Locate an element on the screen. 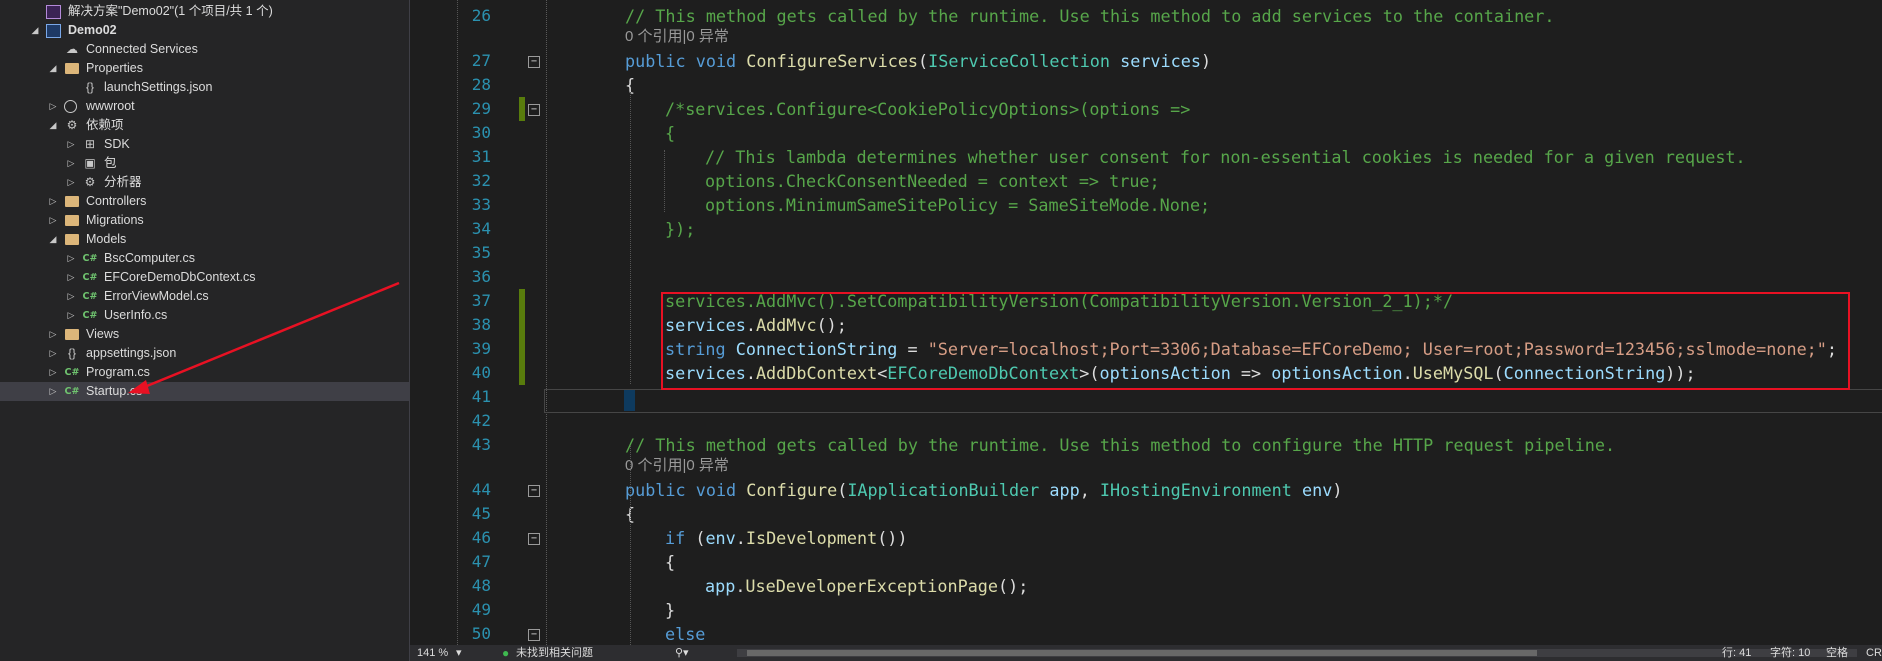 This screenshot has height=661, width=1882. zoom-dropdown-icon: ▾ is located at coordinates (459, 653).